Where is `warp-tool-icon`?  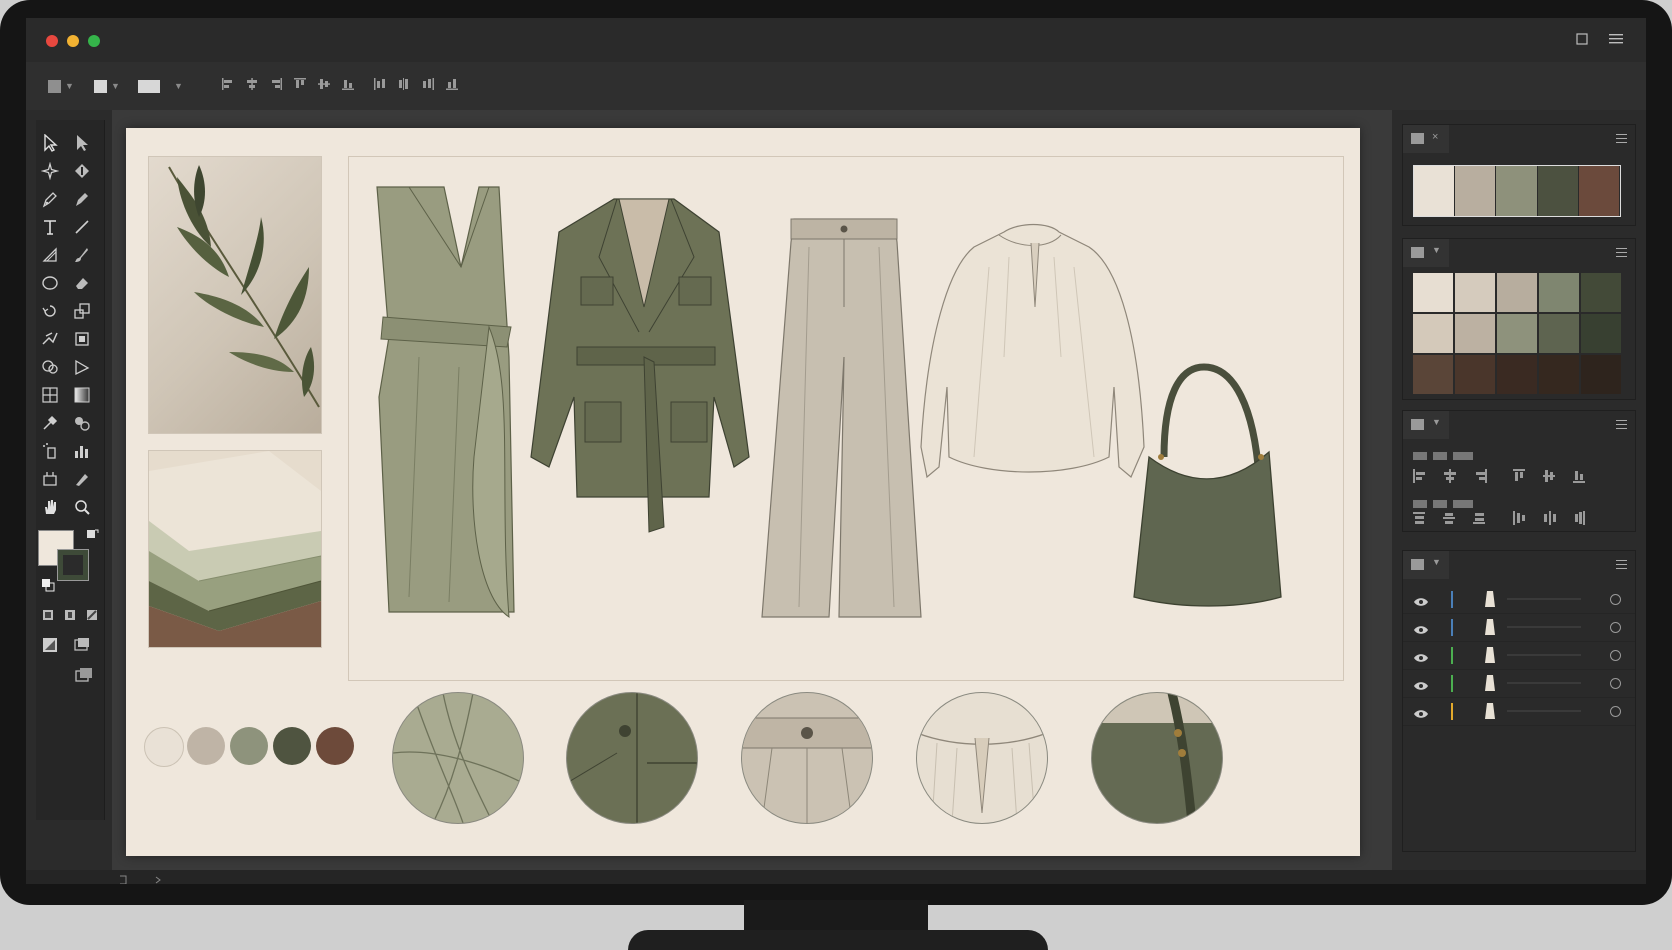 warp-tool-icon is located at coordinates (50, 339).